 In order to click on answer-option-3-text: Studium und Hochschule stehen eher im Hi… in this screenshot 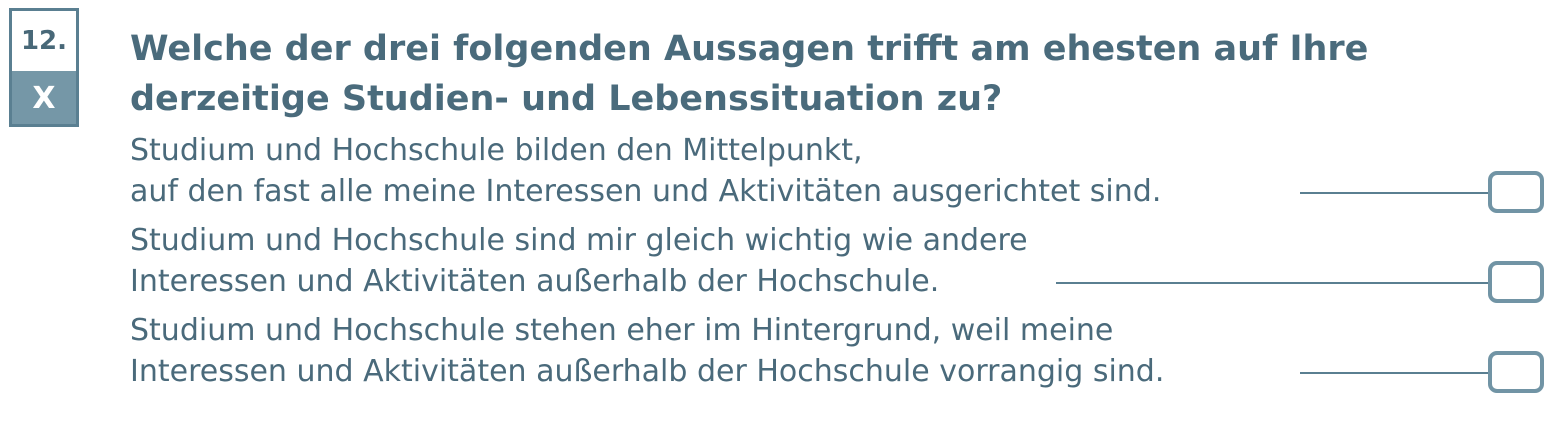, I will do `click(647, 351)`.